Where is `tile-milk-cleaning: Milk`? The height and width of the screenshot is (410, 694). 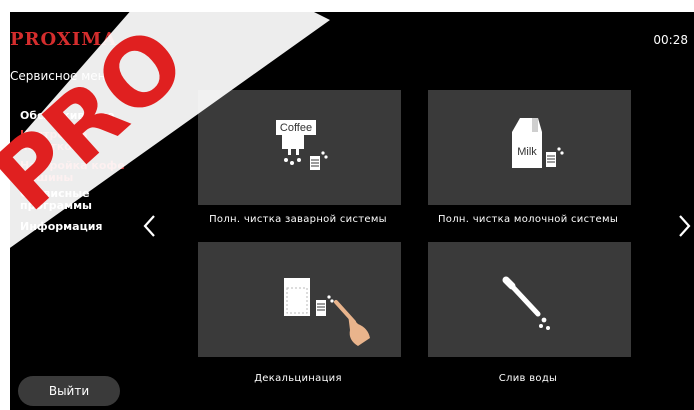 tile-milk-cleaning: Milk is located at coordinates (529, 147).